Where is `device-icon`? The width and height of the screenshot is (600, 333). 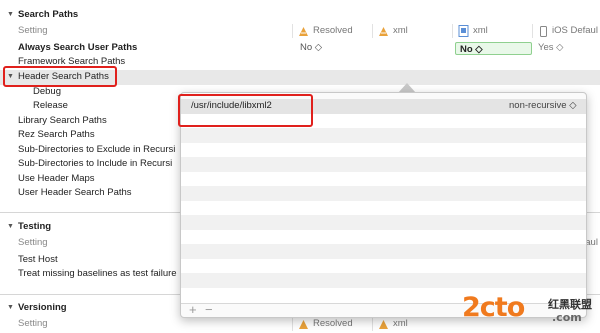
device-icon is located at coordinates (543, 31).